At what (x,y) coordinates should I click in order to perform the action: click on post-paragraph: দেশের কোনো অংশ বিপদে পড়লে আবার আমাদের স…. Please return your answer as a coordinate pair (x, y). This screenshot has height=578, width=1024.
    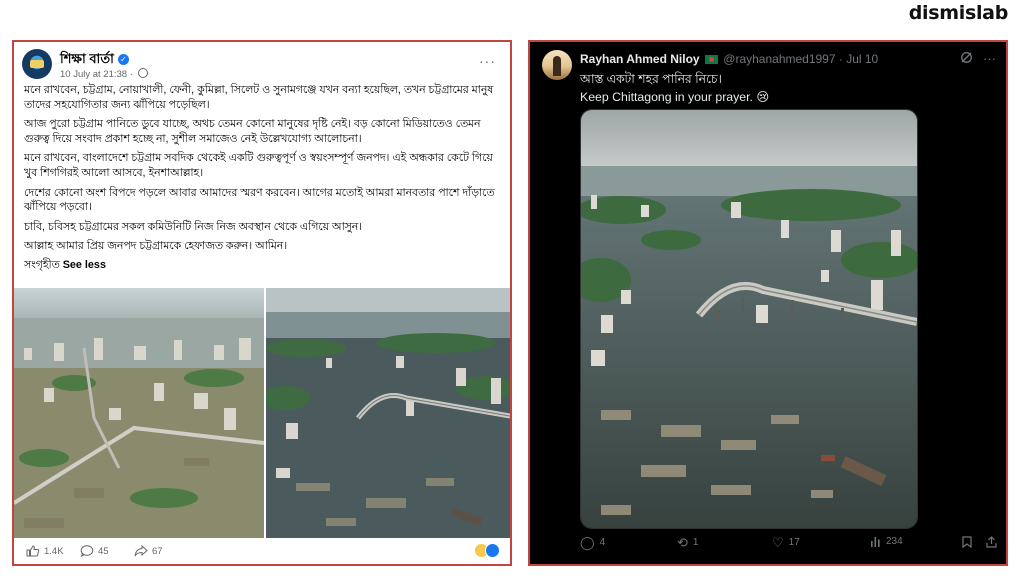
    Looking at the image, I should click on (259, 200).